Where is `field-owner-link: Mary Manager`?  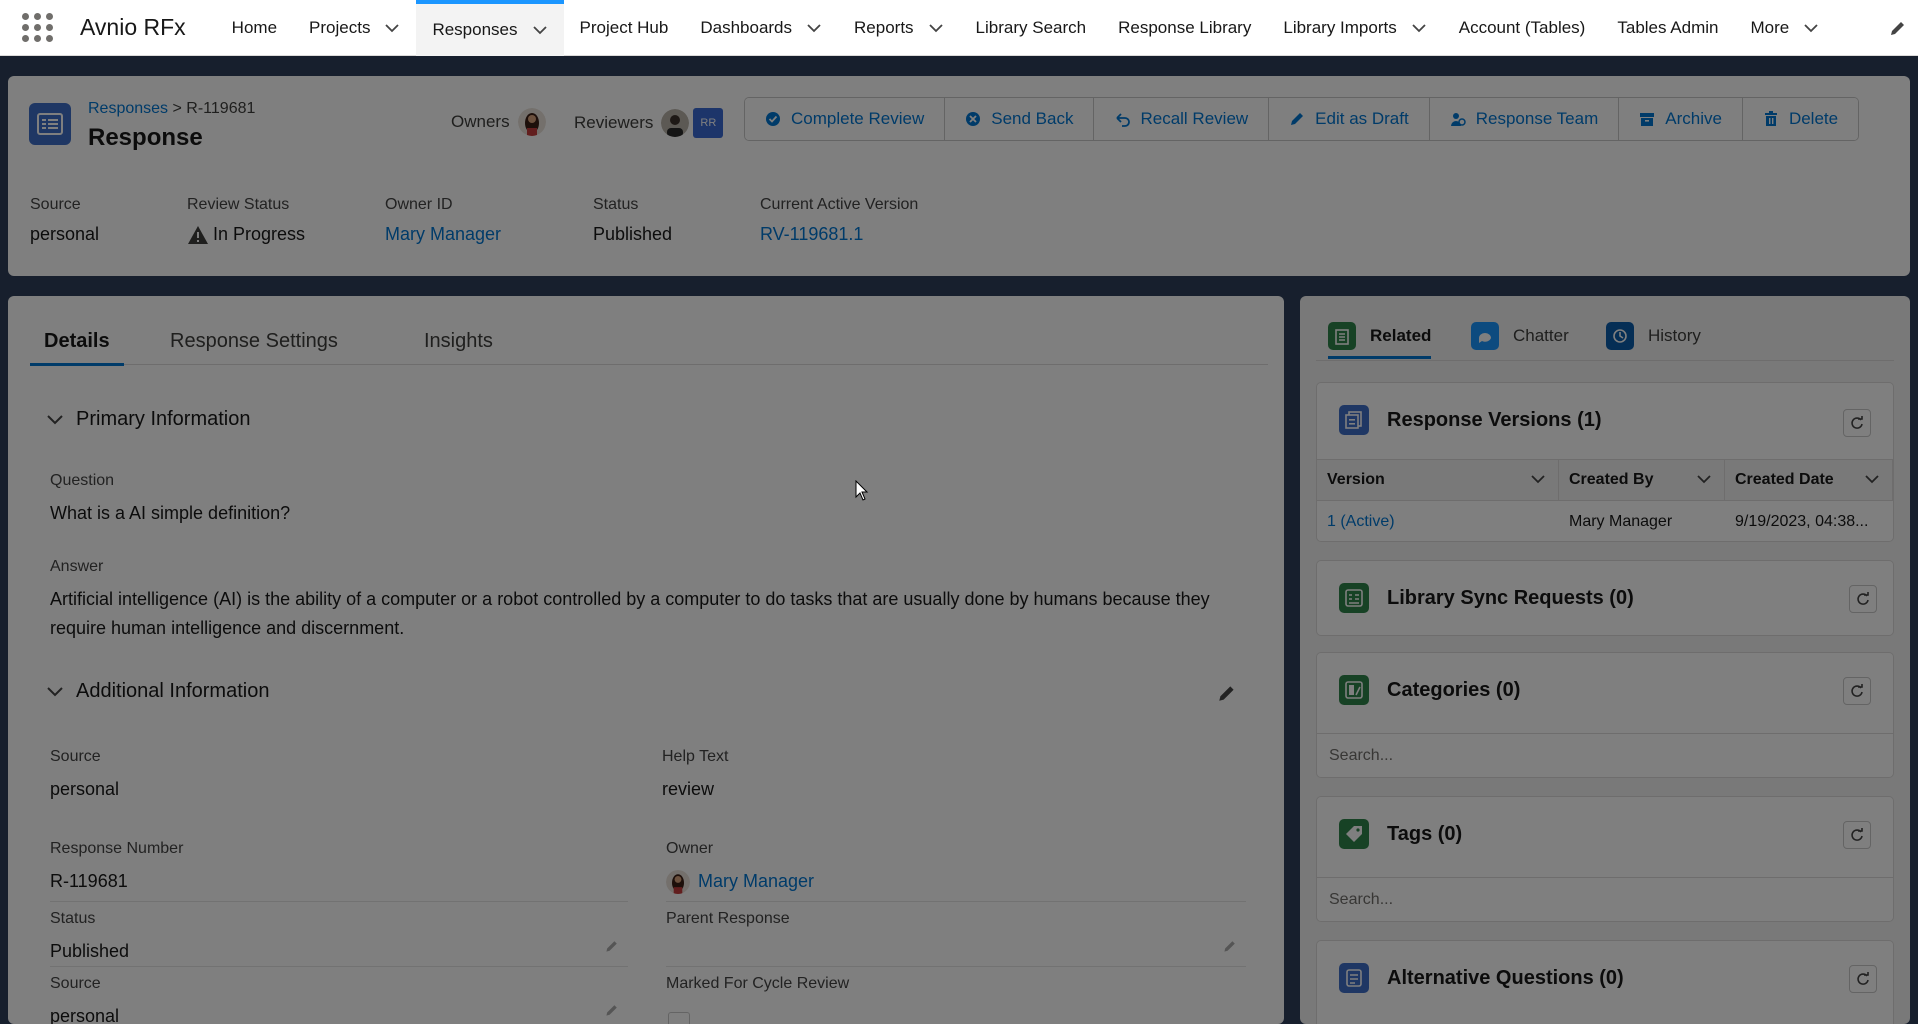
field-owner-link: Mary Manager is located at coordinates (756, 881).